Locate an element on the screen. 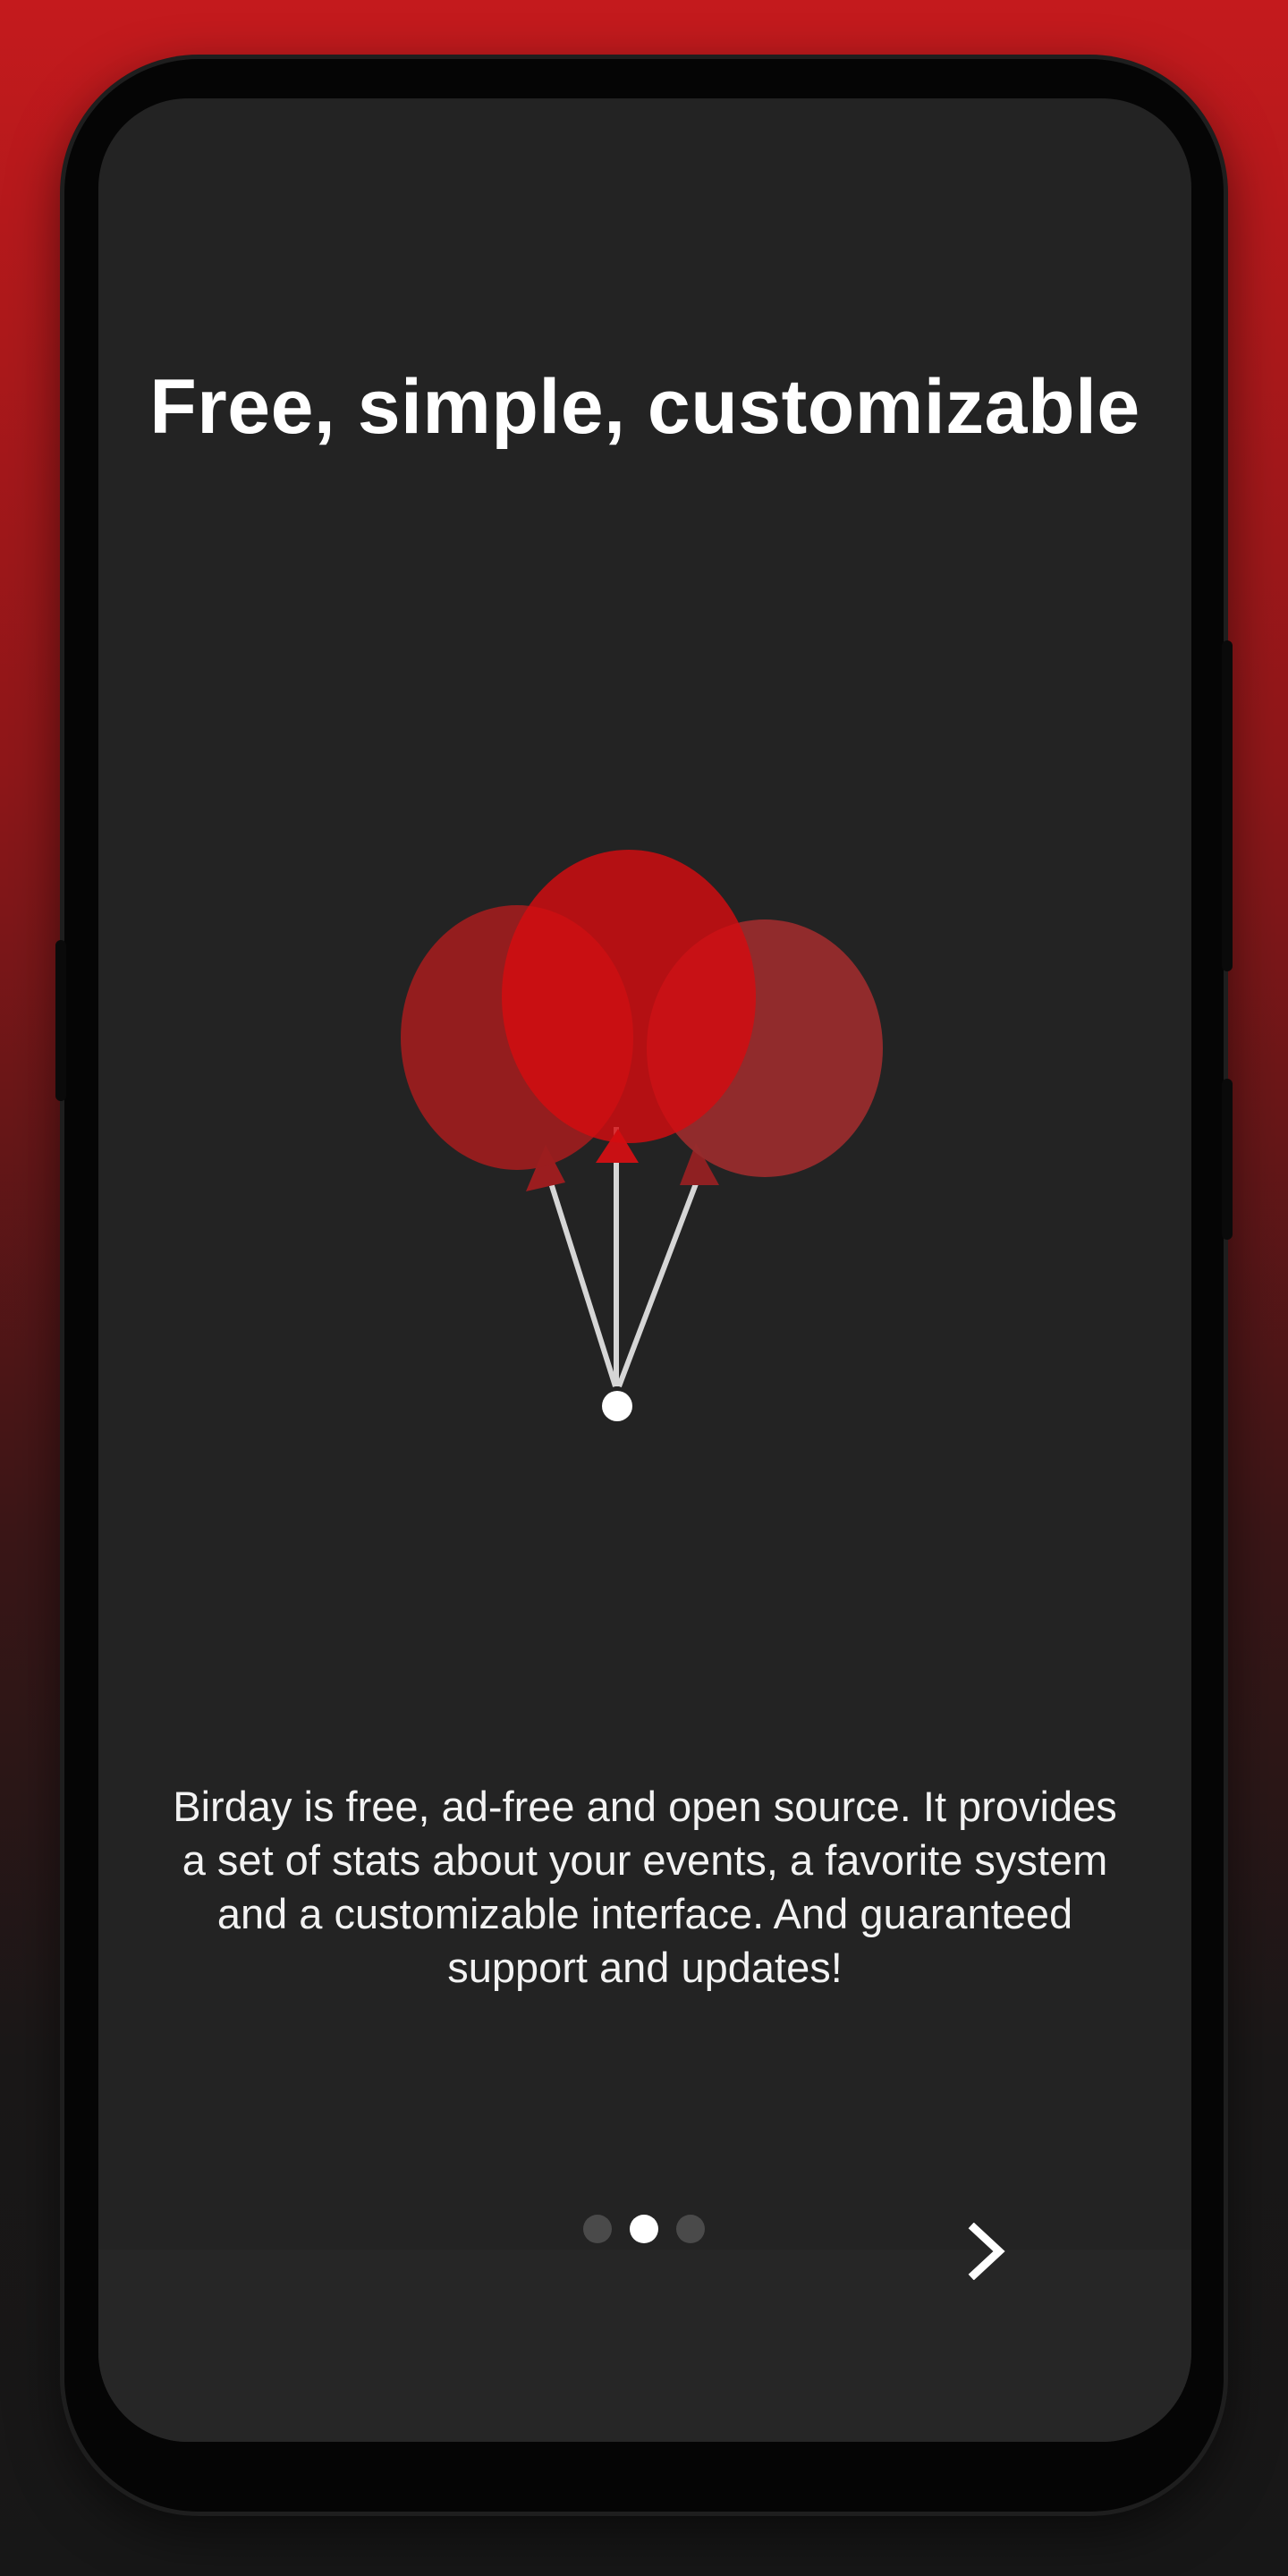 This screenshot has width=1288, height=2576. balloon-string-left is located at coordinates (581, 1279).